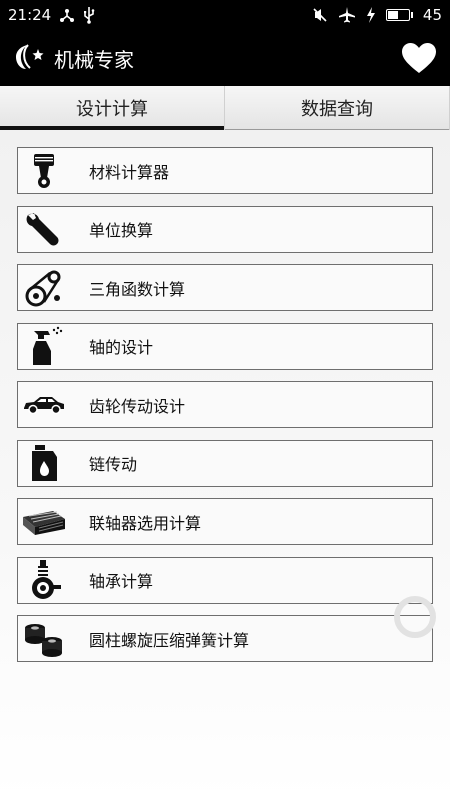  I want to click on spray-bottle-icon, so click(44, 346).